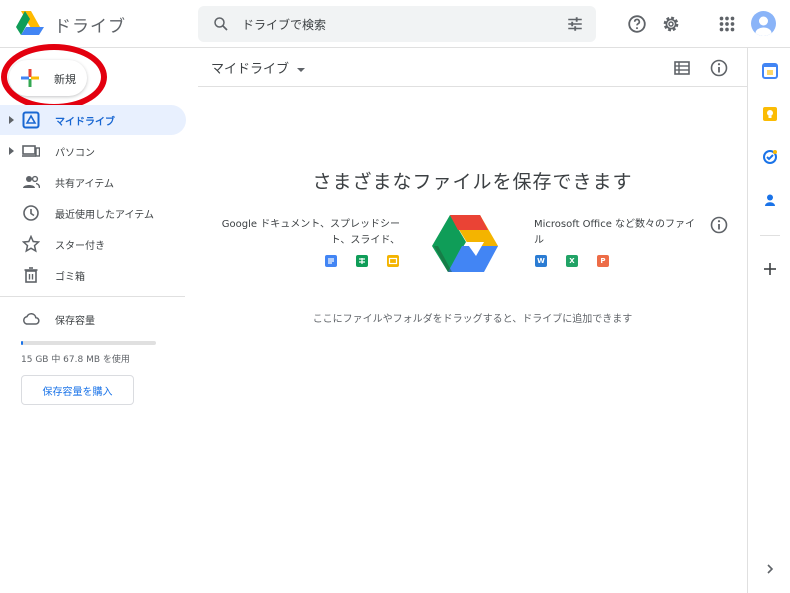  Describe the element at coordinates (770, 200) in the screenshot. I see `contacts-icon` at that location.